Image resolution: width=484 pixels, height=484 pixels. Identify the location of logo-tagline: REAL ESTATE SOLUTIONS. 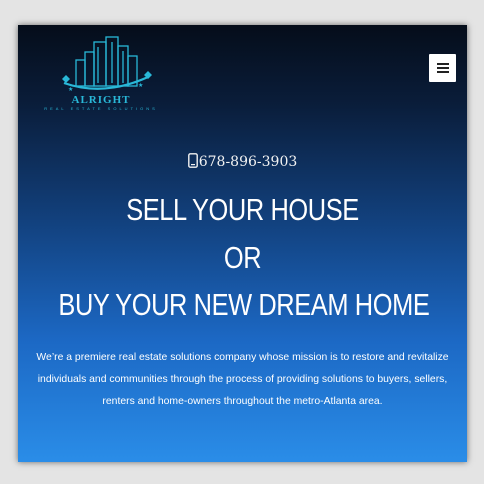
(101, 108).